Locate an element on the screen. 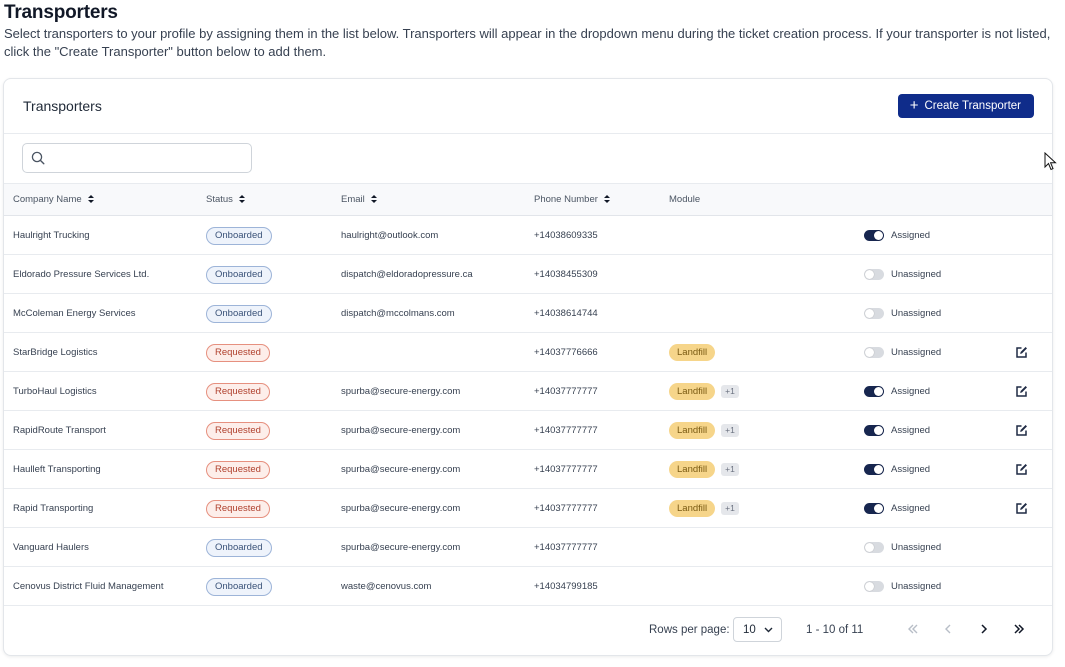 The height and width of the screenshot is (667, 1065). email: dispatch@mccolmans.com is located at coordinates (398, 313).